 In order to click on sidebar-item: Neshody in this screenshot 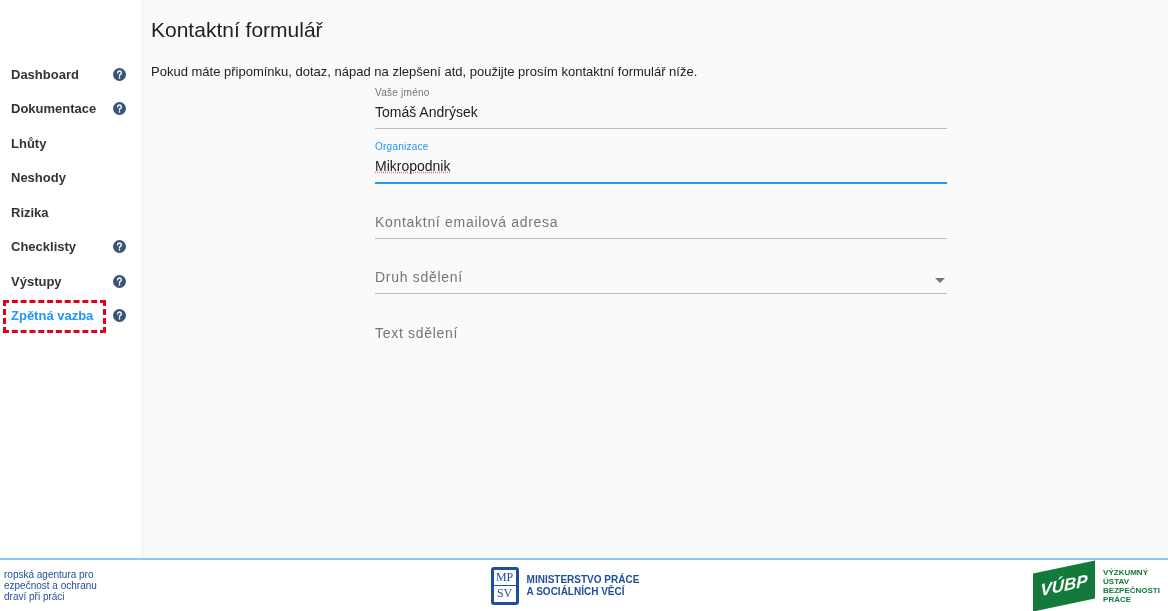, I will do `click(38, 178)`.